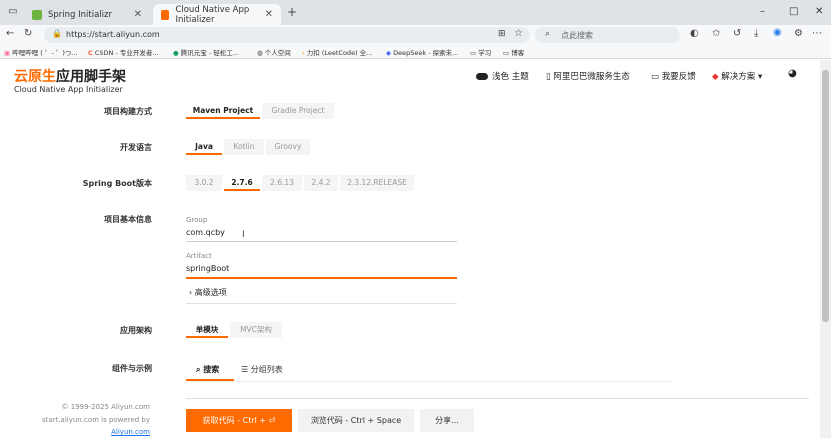 The height and width of the screenshot is (438, 831). Describe the element at coordinates (242, 183) in the screenshot. I see `option-boot-276: 2.7.6` at that location.